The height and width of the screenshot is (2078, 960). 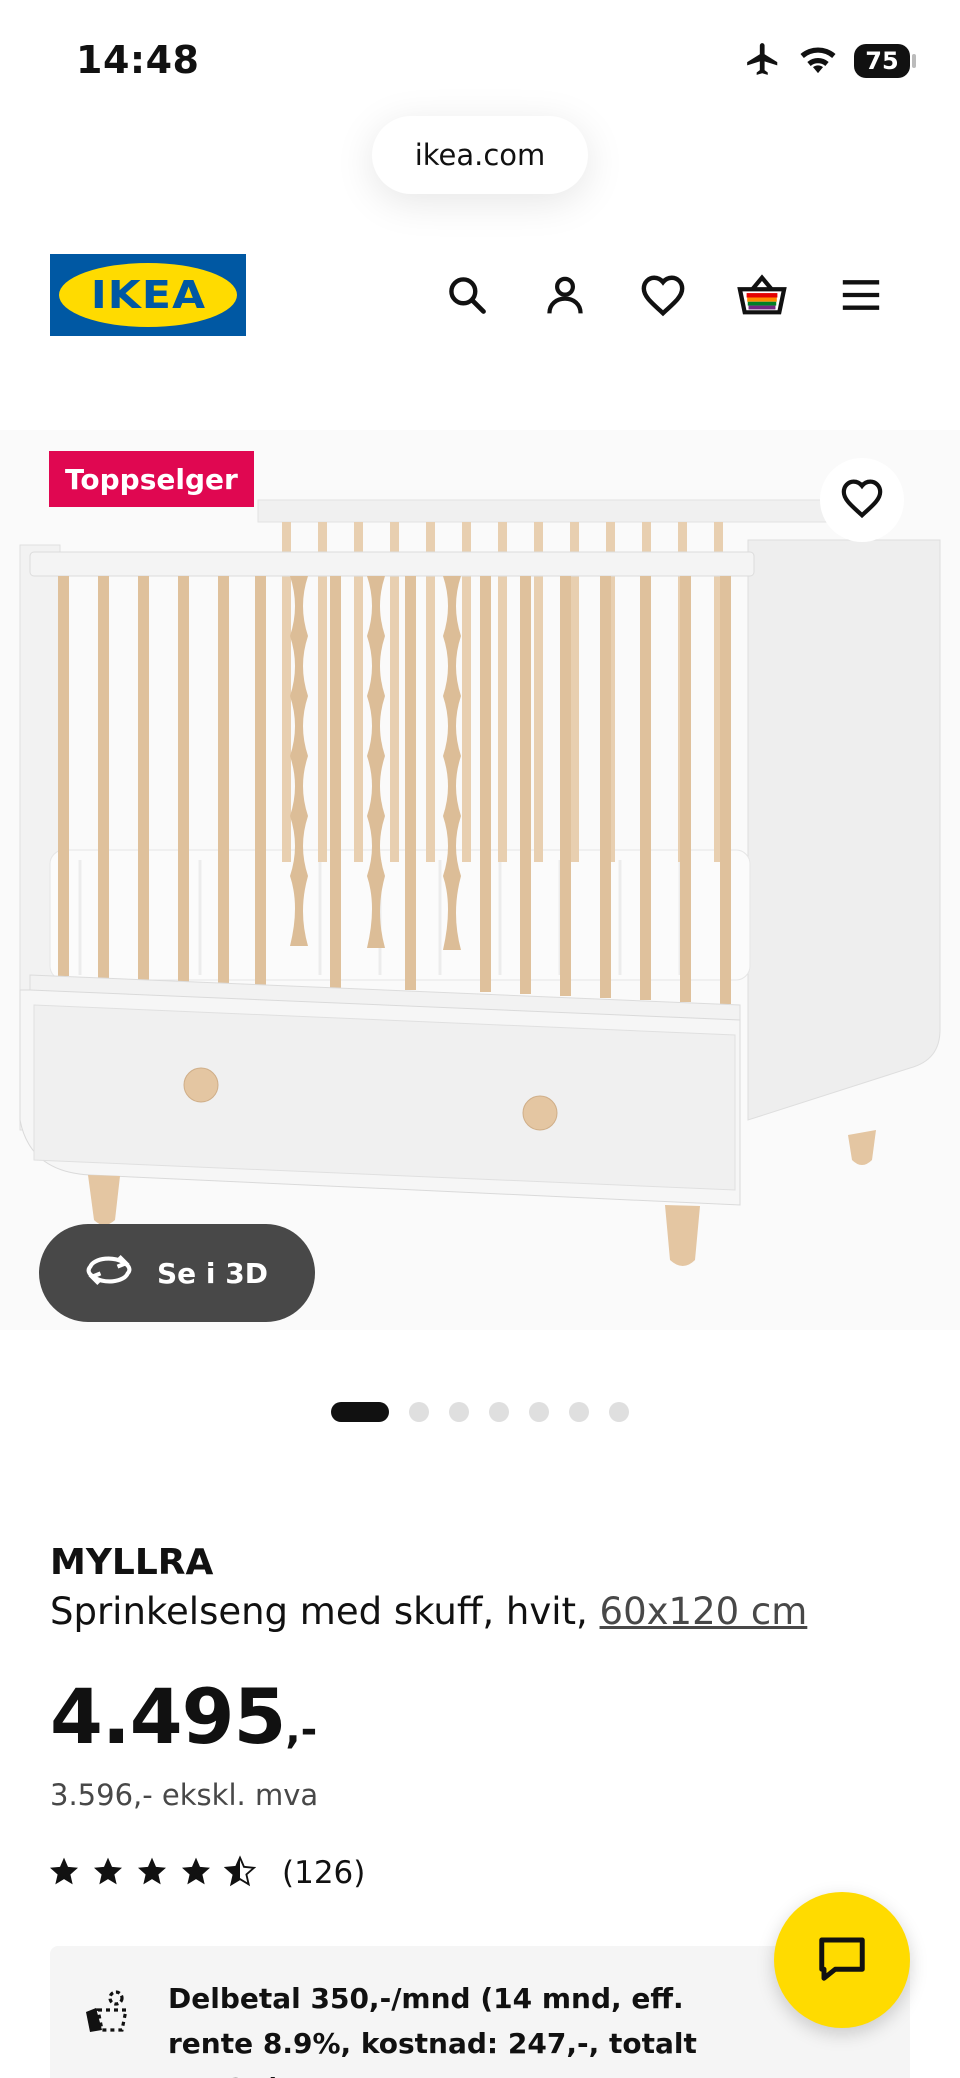 What do you see at coordinates (212, 1273) in the screenshot?
I see `view-in-3d-label: Se i 3D` at bounding box center [212, 1273].